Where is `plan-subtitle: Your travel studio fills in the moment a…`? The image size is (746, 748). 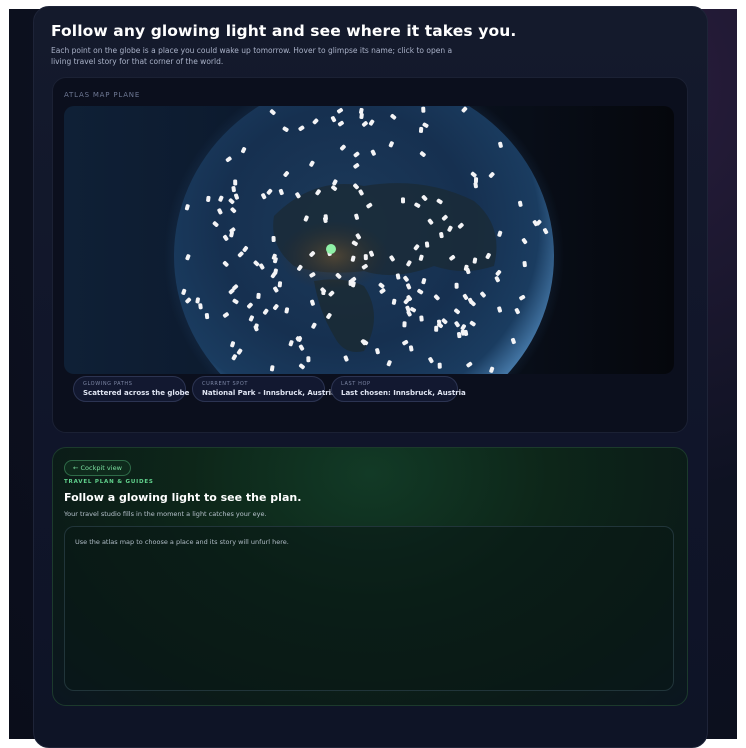 plan-subtitle: Your travel studio fills in the moment a… is located at coordinates (165, 514).